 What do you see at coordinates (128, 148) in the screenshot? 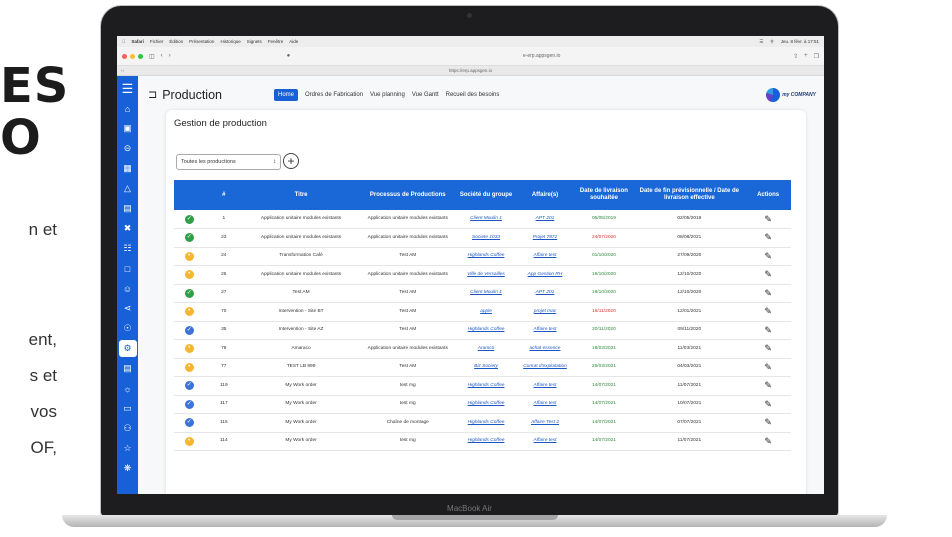
I see `cart-icon: ⊝` at bounding box center [128, 148].